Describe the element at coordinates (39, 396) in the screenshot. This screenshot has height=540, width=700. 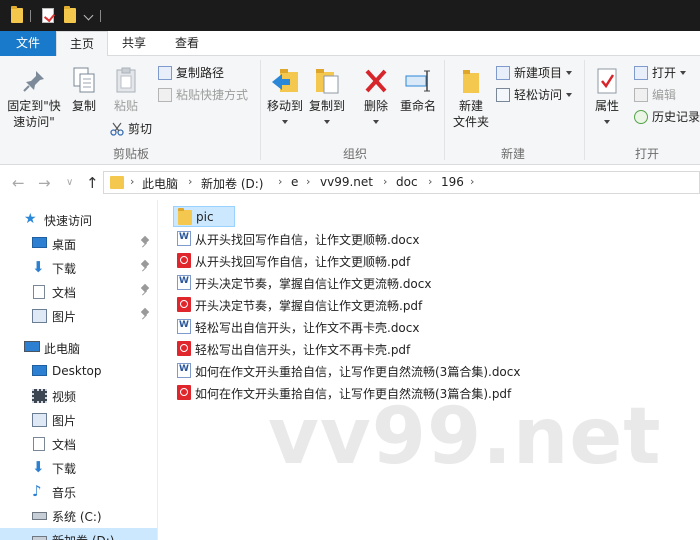
I see `videos-icon` at that location.